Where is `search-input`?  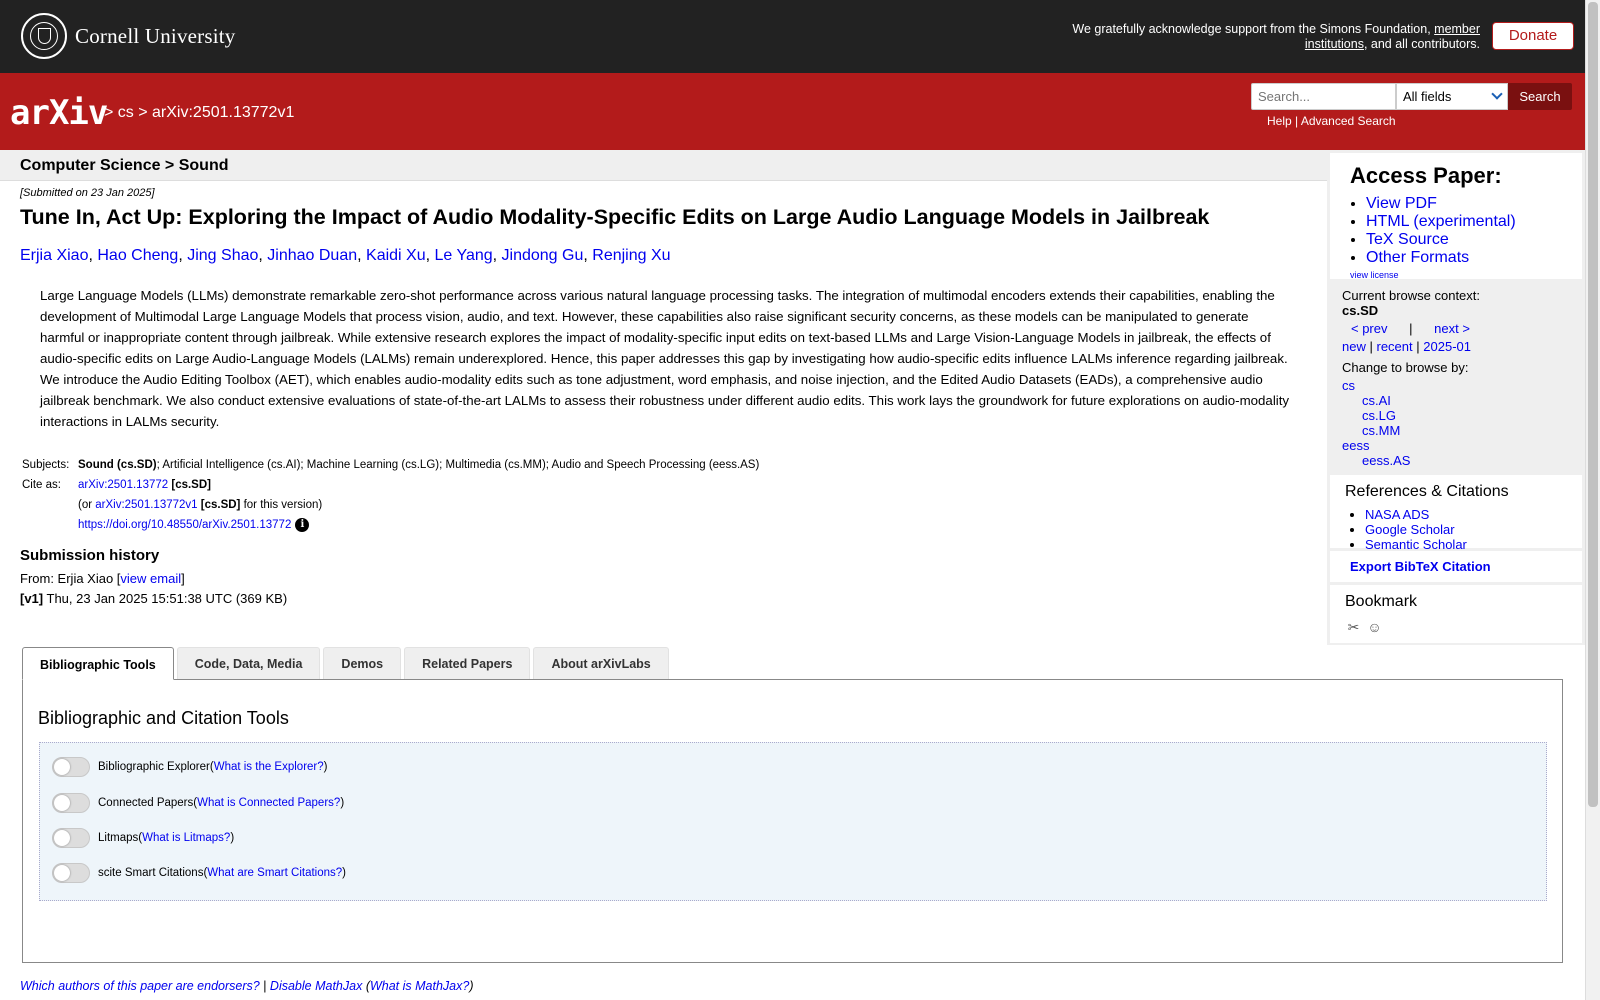 search-input is located at coordinates (1323, 96).